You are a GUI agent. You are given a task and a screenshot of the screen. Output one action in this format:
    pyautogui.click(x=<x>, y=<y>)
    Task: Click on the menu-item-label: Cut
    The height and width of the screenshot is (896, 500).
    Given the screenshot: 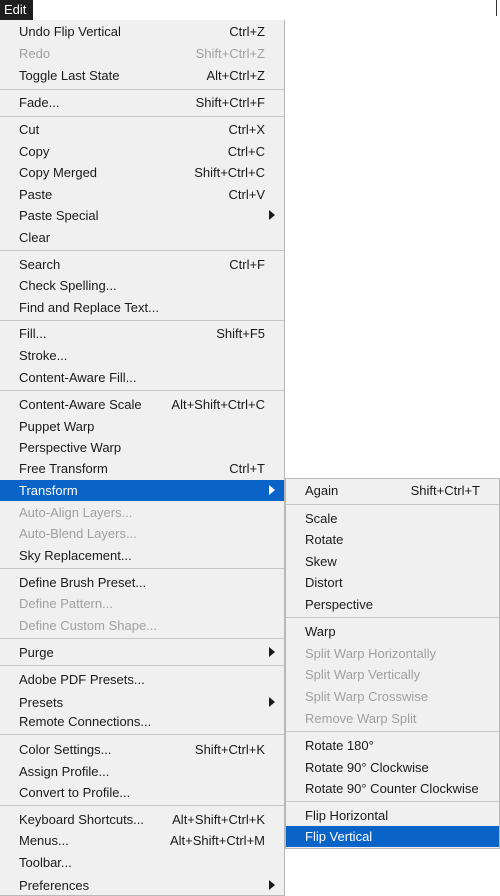 What is the action you would take?
    pyautogui.click(x=29, y=129)
    